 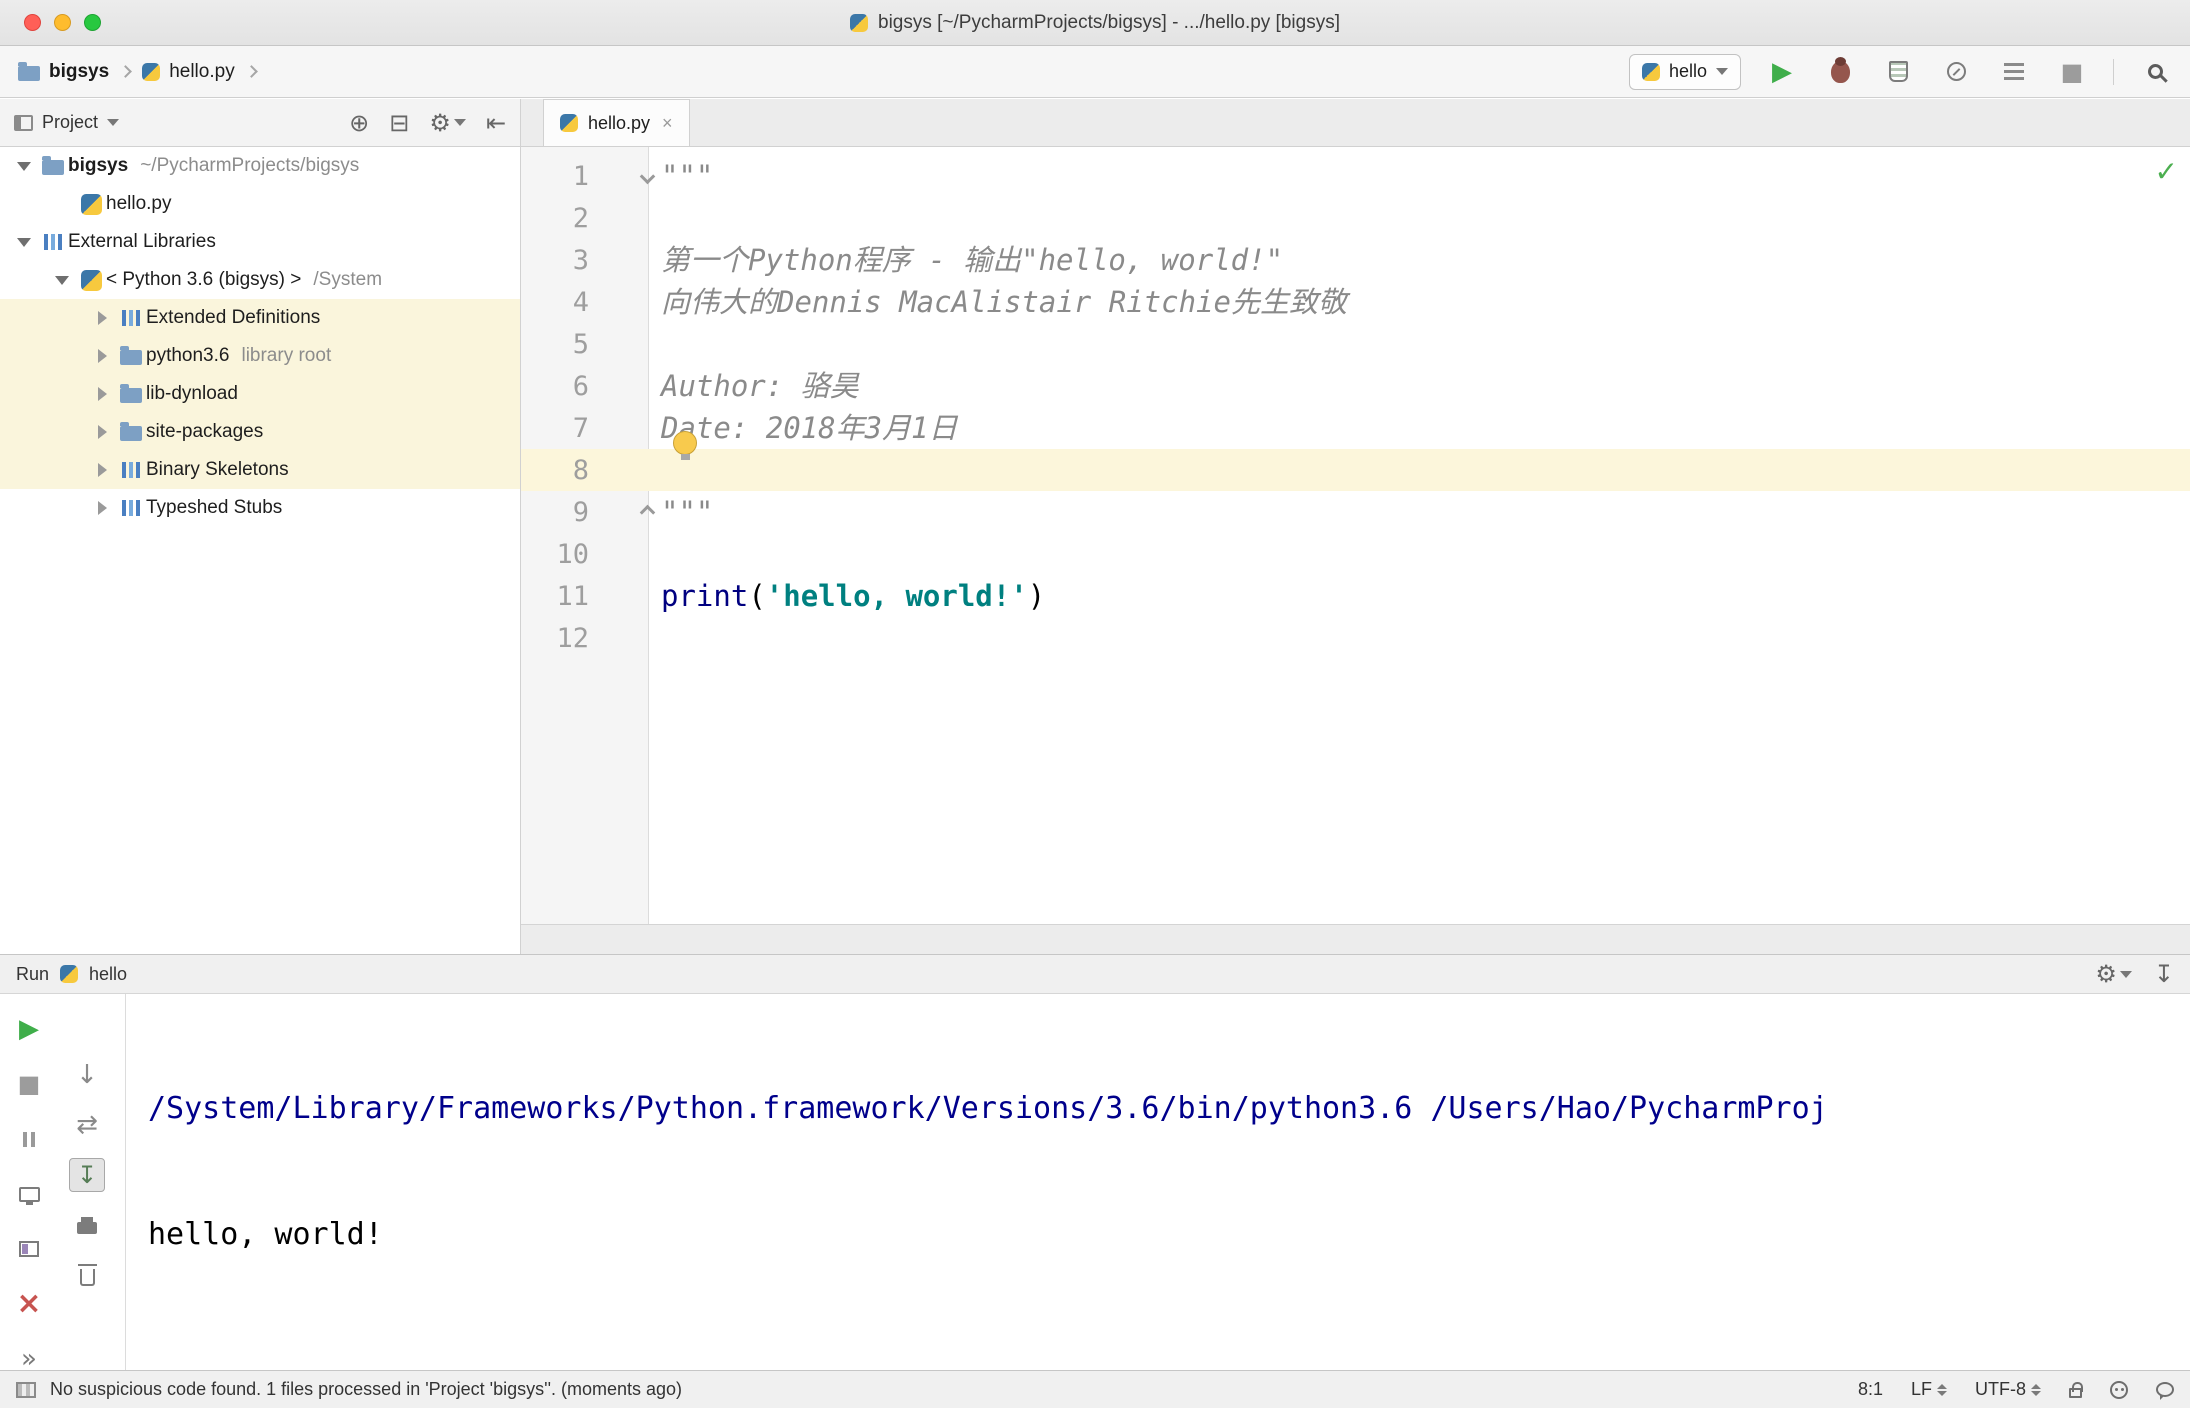 What do you see at coordinates (1355, 554) in the screenshot?
I see `code-line: 10` at bounding box center [1355, 554].